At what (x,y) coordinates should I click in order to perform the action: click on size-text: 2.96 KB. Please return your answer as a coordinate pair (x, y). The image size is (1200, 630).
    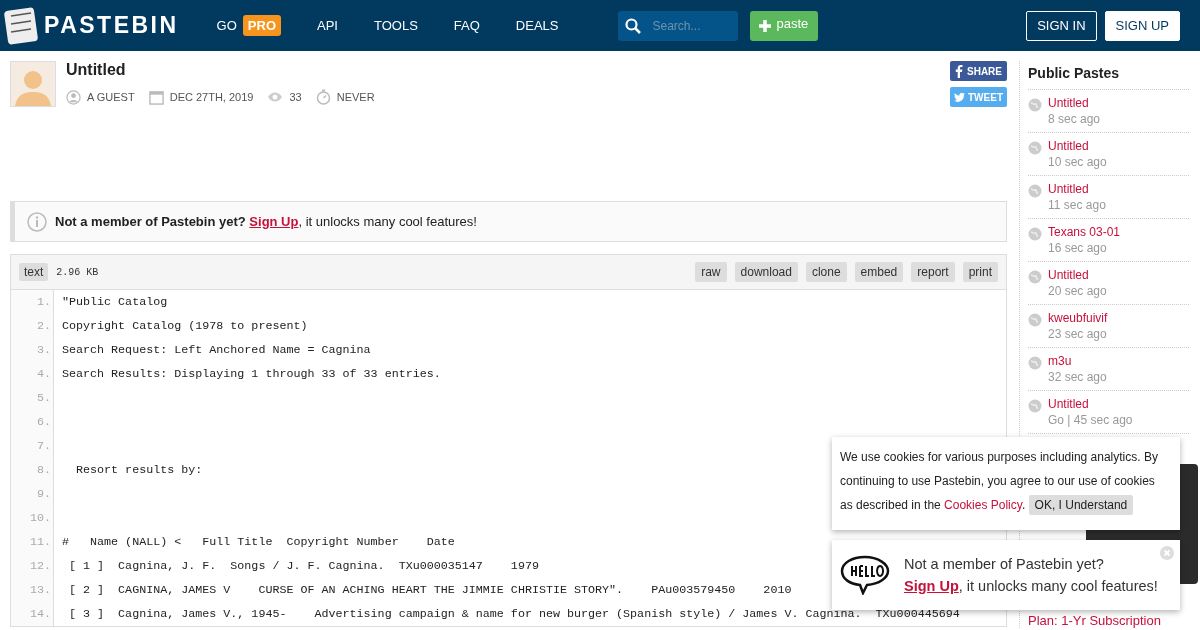
    Looking at the image, I should click on (77, 272).